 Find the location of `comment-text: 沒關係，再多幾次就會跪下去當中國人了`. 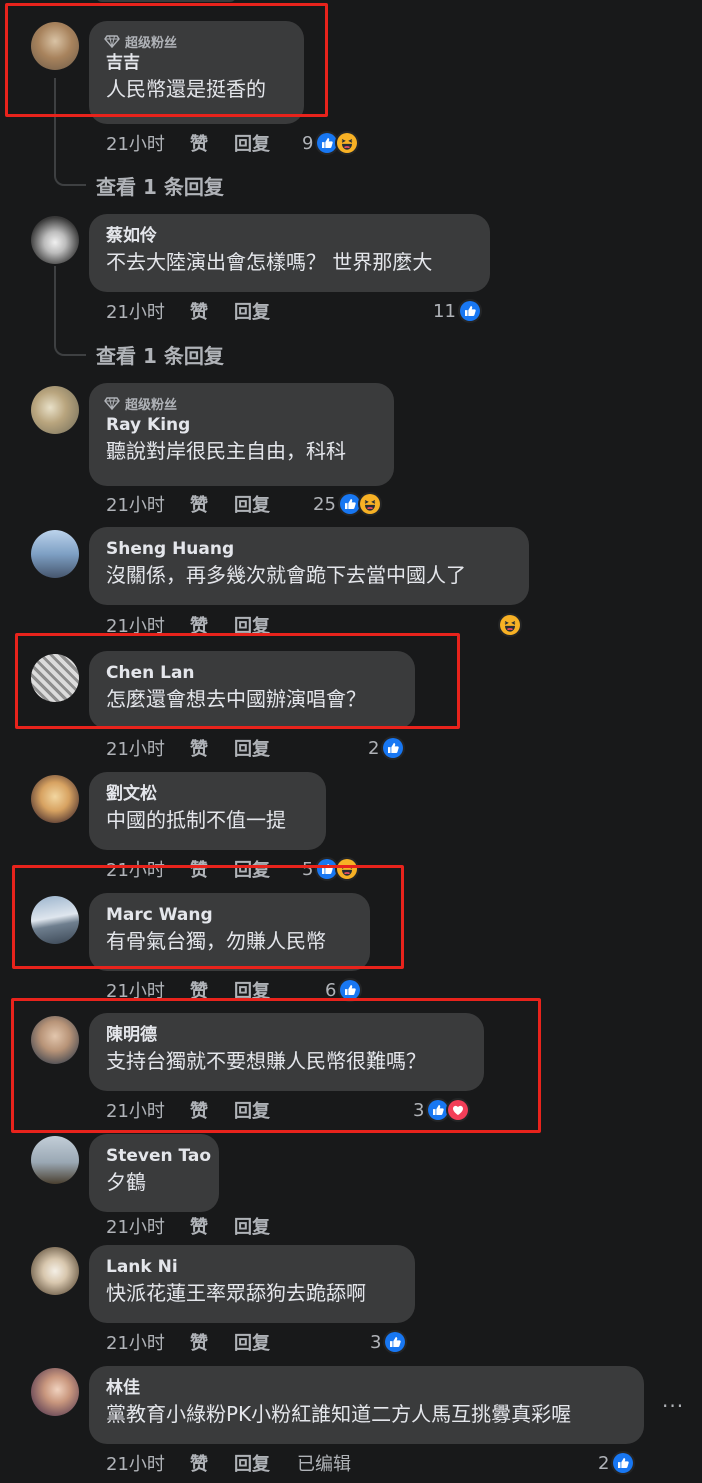

comment-text: 沒關係，再多幾次就會跪下去當中國人了 is located at coordinates (286, 575).